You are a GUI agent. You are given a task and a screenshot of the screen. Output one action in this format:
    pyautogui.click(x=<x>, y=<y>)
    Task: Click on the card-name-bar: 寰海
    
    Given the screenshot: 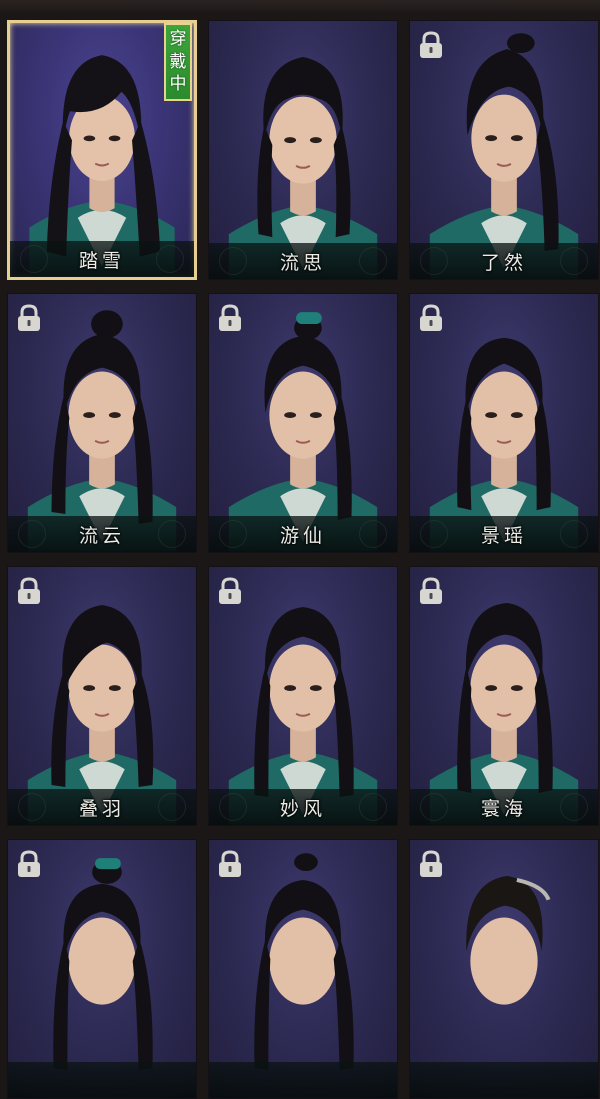 What is the action you would take?
    pyautogui.click(x=504, y=807)
    